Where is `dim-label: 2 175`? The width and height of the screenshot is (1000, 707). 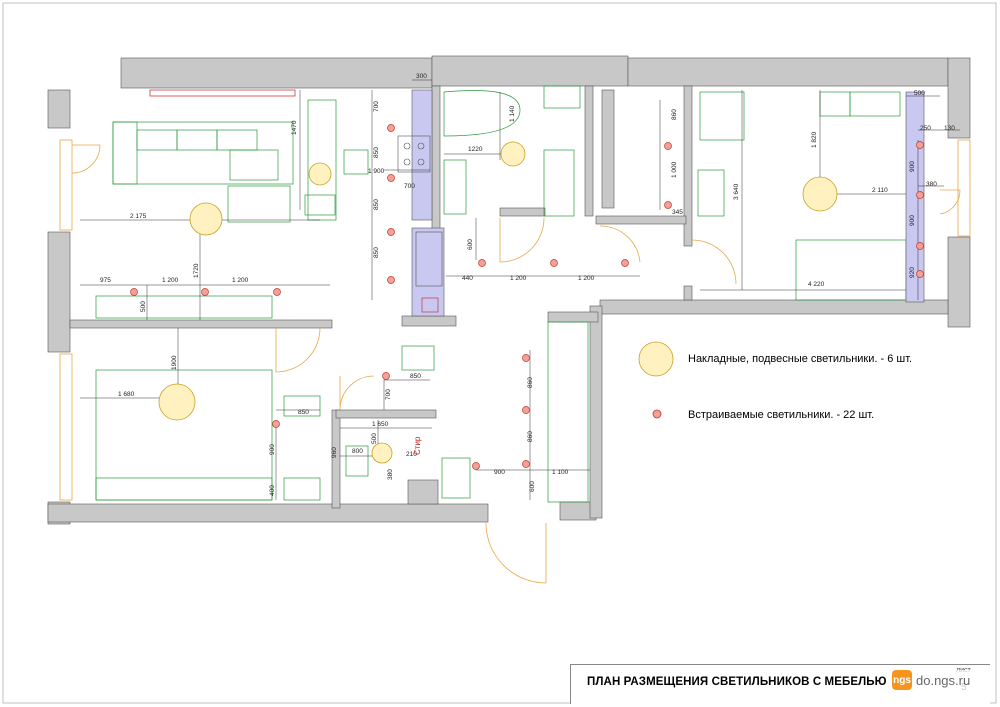 dim-label: 2 175 is located at coordinates (138, 216).